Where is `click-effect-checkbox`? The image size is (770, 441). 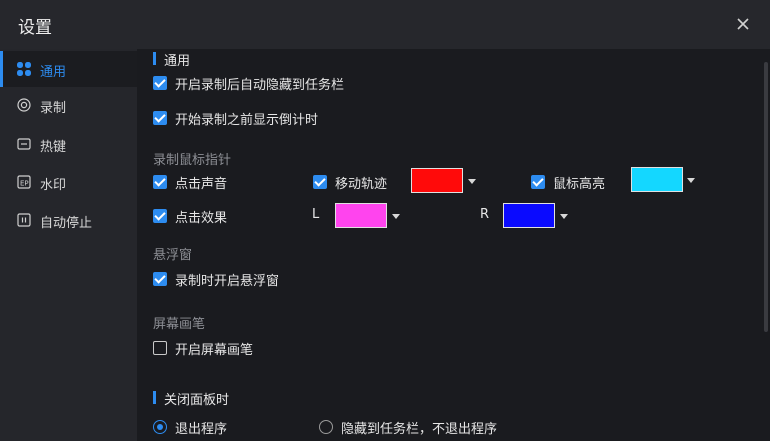 click-effect-checkbox is located at coordinates (160, 216).